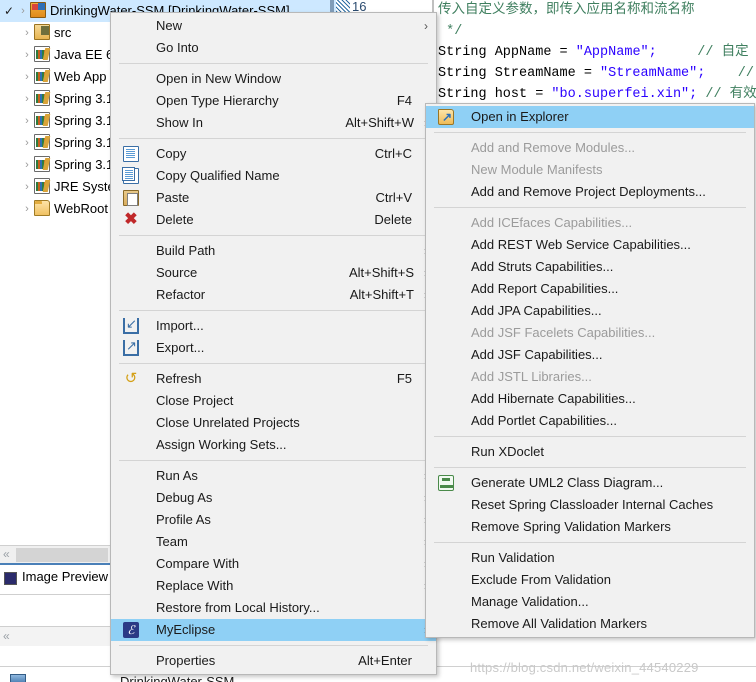 The width and height of the screenshot is (756, 682). Describe the element at coordinates (131, 198) in the screenshot. I see `paste-icon` at that location.